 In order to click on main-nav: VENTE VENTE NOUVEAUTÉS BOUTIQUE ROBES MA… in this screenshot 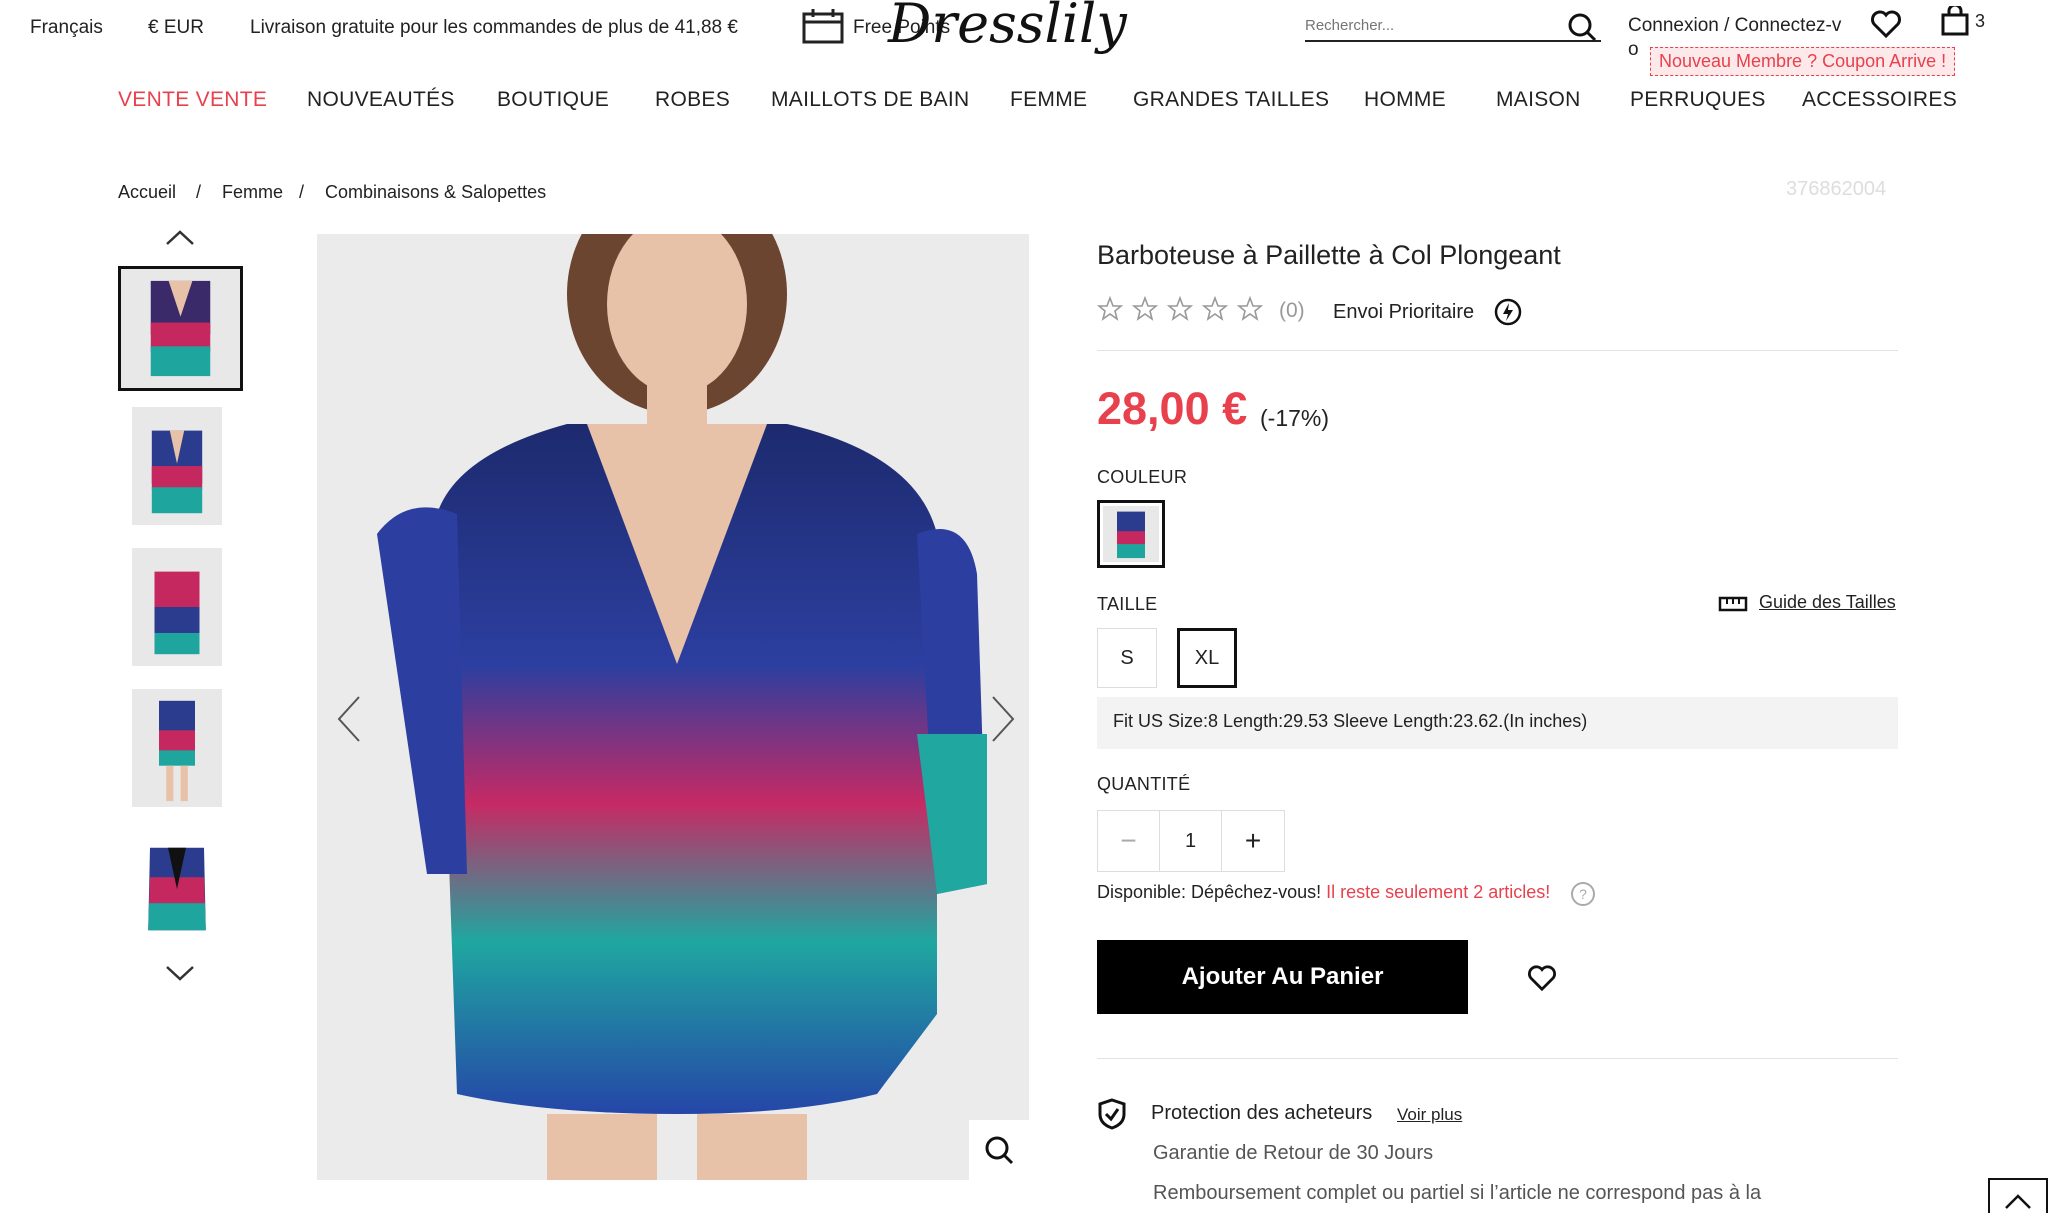, I will do `click(1037, 106)`.